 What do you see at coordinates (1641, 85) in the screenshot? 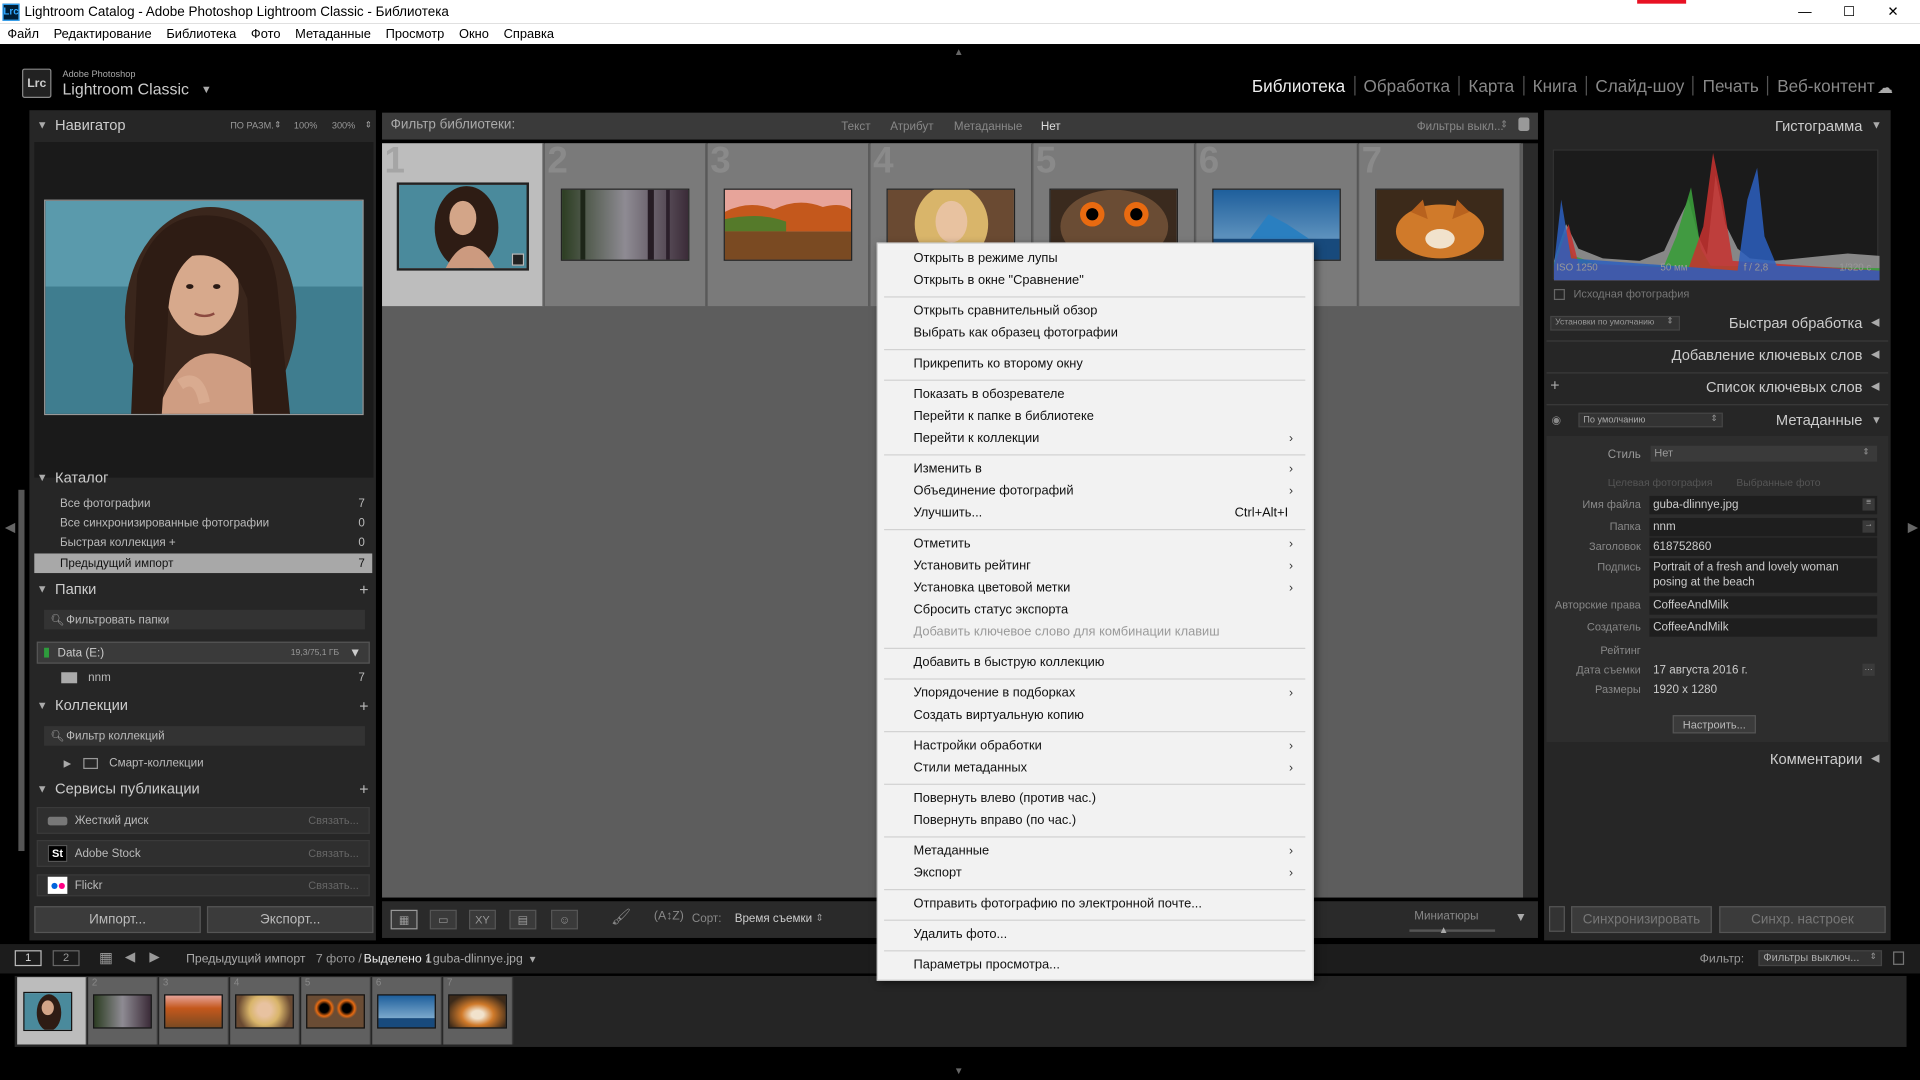
I see `module-slideshow: Слайд-шоу` at bounding box center [1641, 85].